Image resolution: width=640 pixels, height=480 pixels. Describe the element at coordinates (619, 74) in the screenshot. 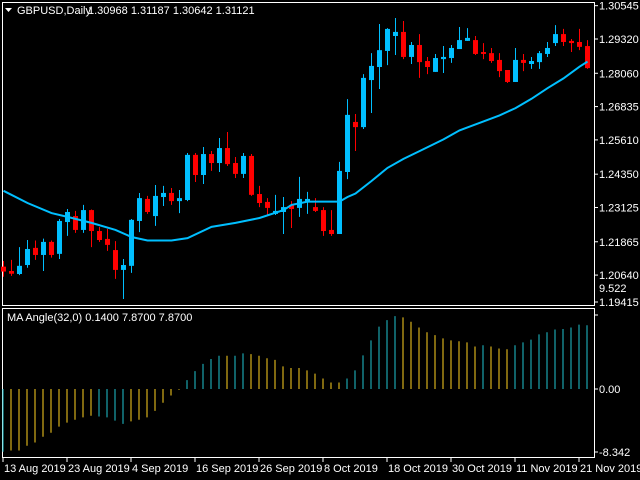

I see `price-tick-label: 1.28060` at that location.